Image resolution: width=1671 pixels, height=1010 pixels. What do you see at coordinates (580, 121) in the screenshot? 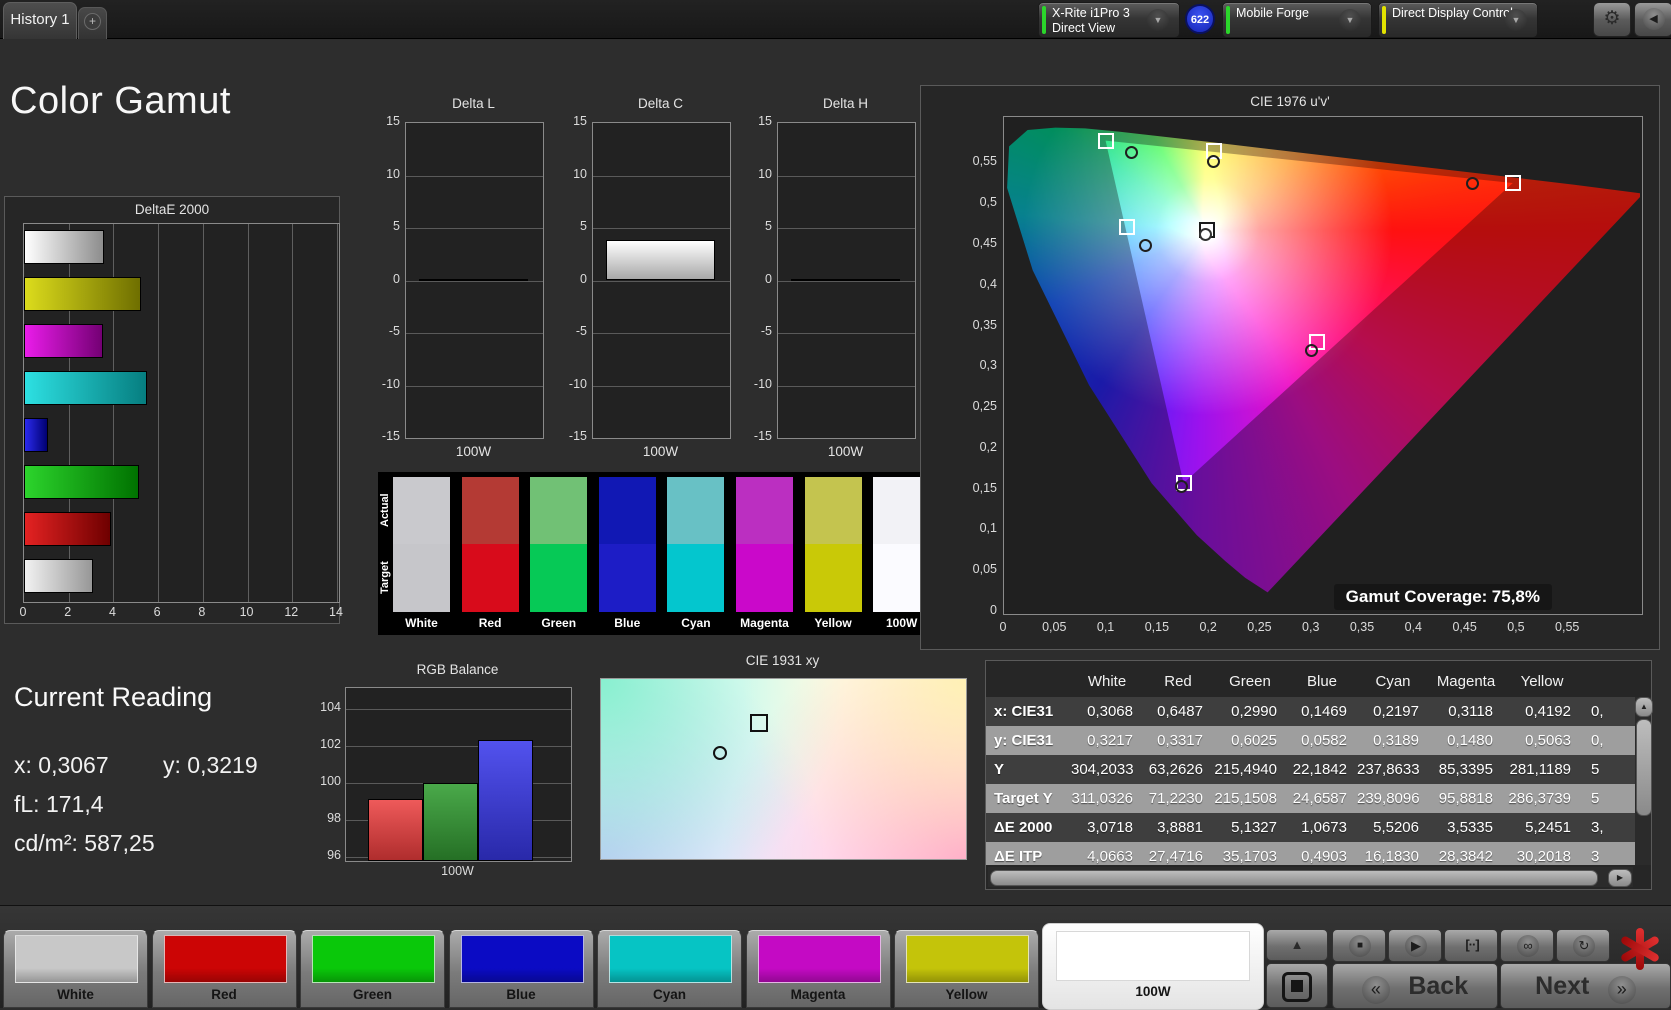
I see `delta-y-tick: 15` at bounding box center [580, 121].